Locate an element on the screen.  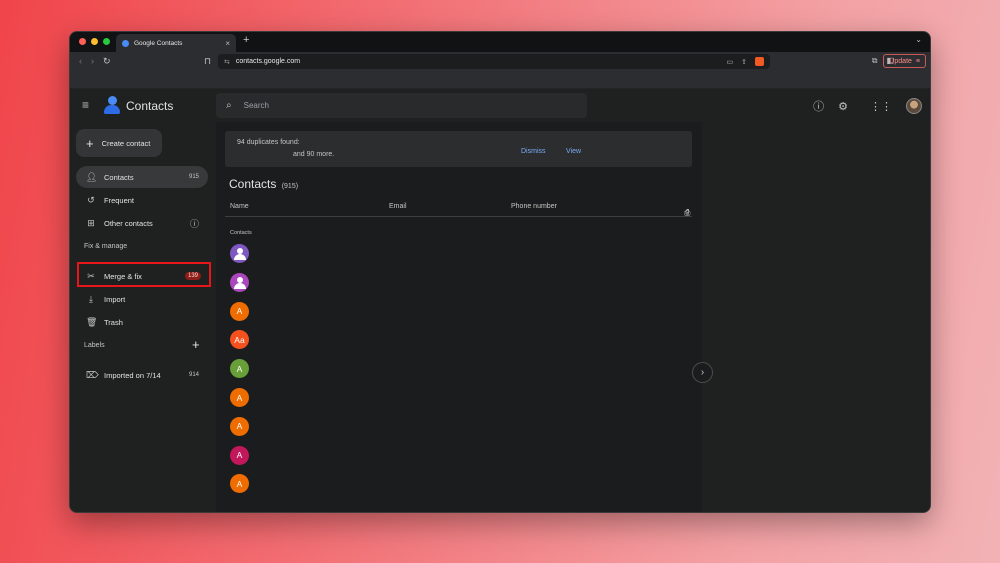
banner-line-1: 94 duplicates found: is located at coordinates (268, 142).